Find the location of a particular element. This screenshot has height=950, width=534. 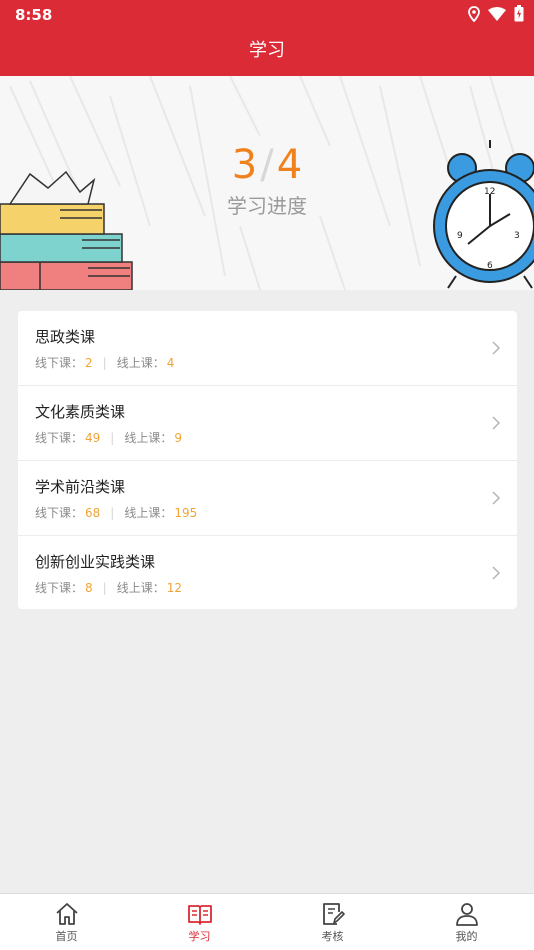

course-row-ideology: 思政类课 线下课： 2 | 线上课： 4 is located at coordinates (267, 348).